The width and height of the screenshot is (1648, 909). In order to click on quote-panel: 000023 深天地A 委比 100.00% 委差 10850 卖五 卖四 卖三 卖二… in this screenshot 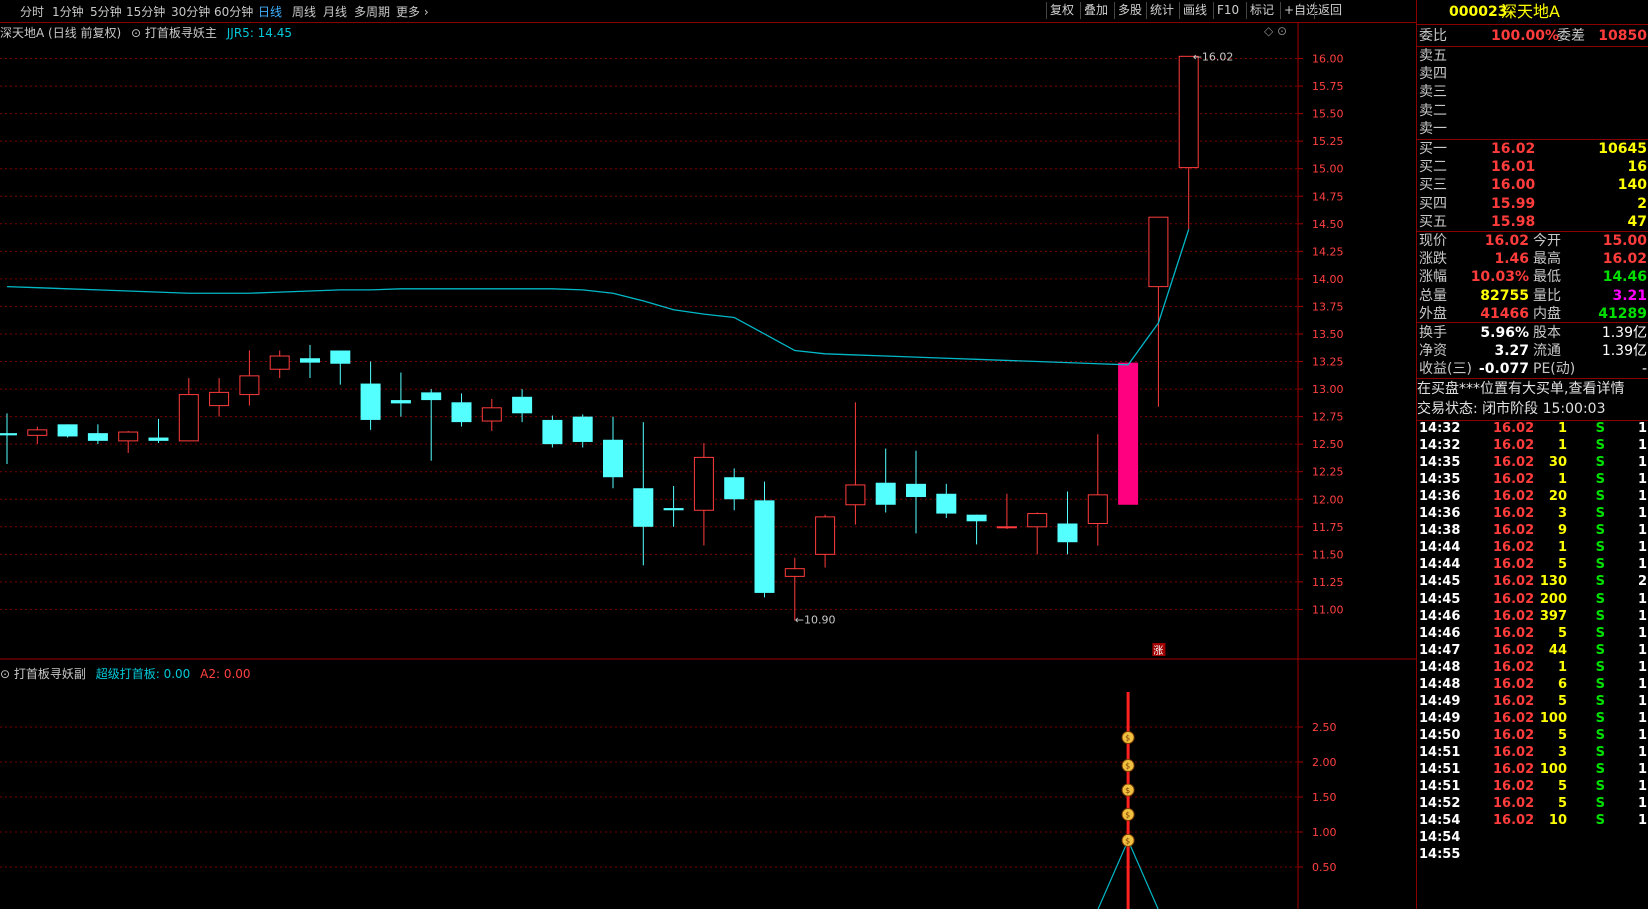, I will do `click(1532, 454)`.